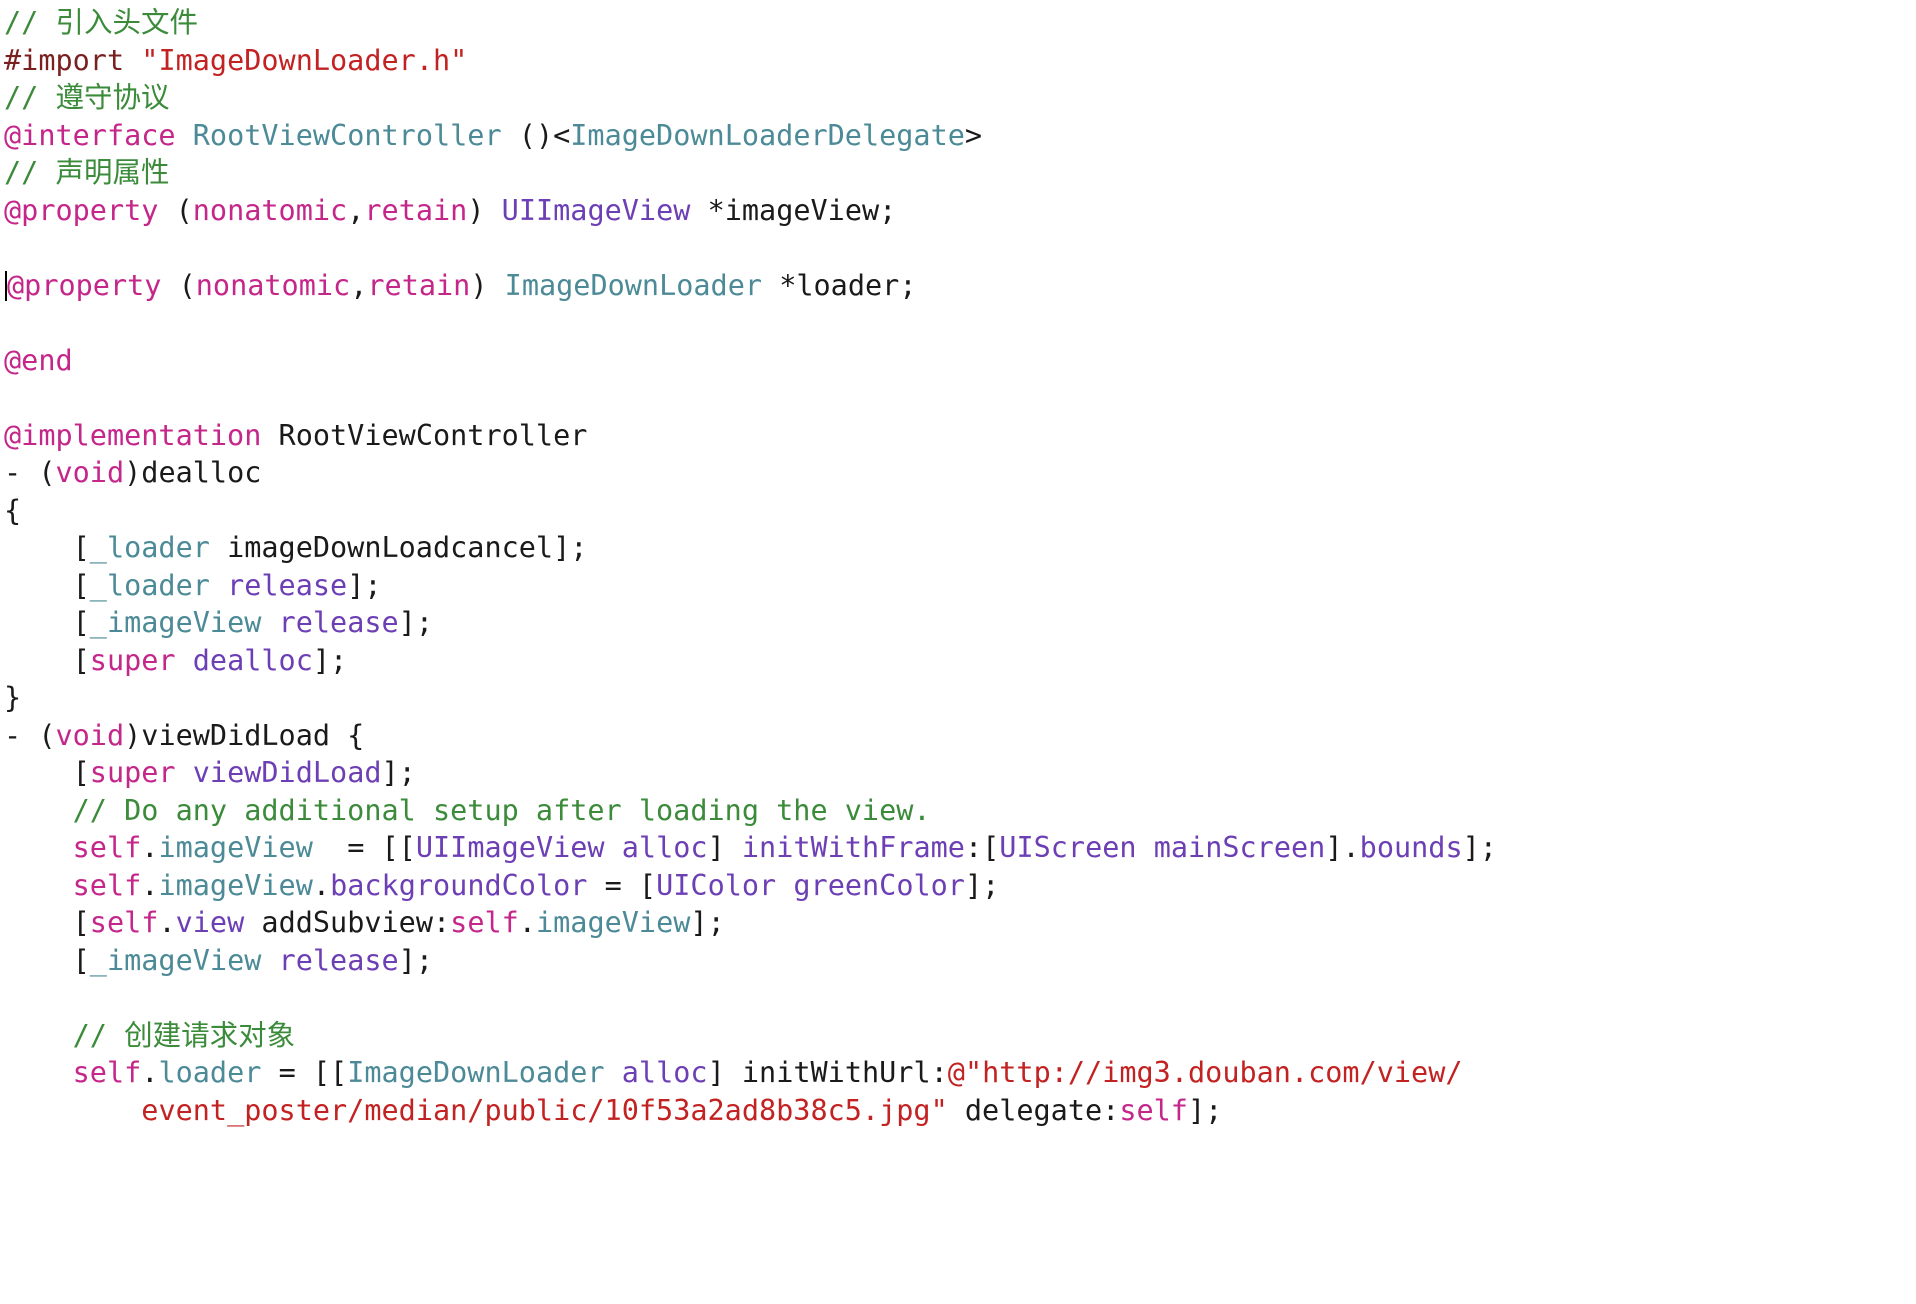 The image size is (1916, 1304). Describe the element at coordinates (622, 885) in the screenshot. I see `code-token-pln: = [` at that location.